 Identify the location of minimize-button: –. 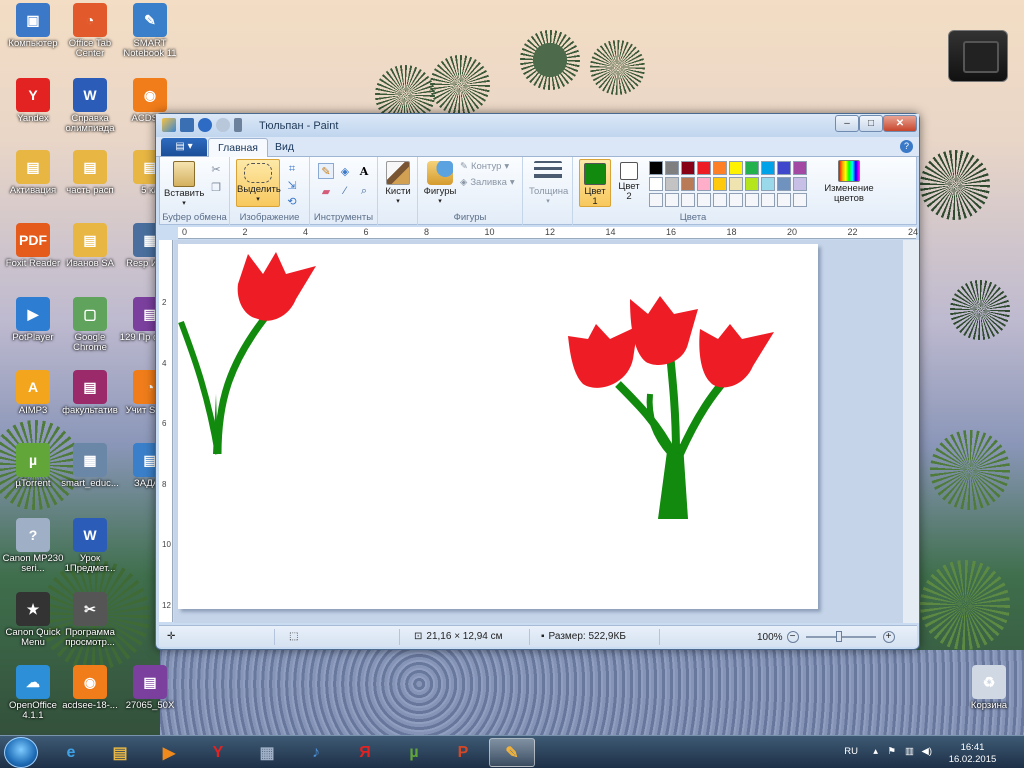
(847, 123).